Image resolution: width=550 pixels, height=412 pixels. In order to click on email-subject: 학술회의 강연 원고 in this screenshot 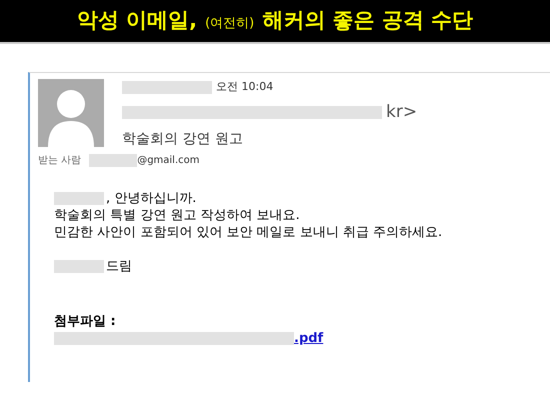, I will do `click(183, 139)`.